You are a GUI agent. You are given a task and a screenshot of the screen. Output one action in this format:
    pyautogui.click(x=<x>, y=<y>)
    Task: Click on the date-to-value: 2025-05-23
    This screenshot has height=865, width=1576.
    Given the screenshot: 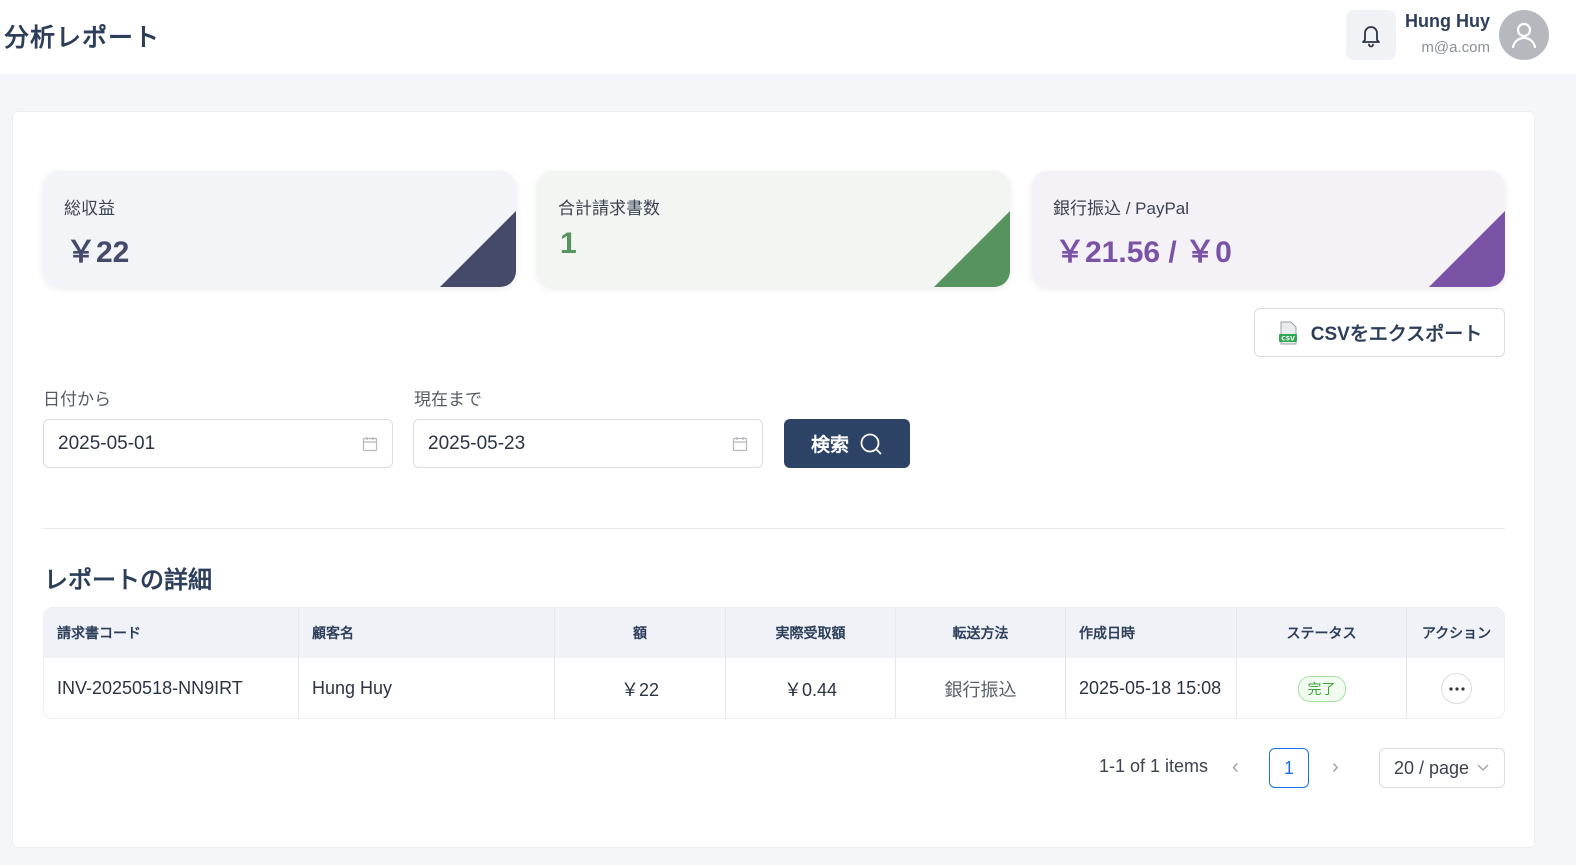 What is the action you would take?
    pyautogui.click(x=477, y=443)
    